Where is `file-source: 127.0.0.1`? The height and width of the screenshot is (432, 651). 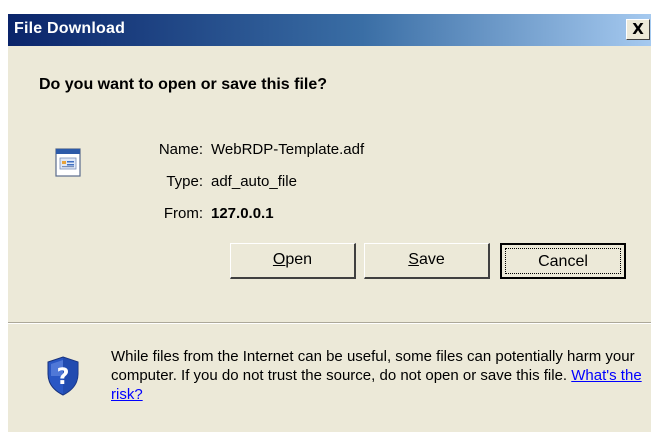
file-source: 127.0.0.1 is located at coordinates (242, 213).